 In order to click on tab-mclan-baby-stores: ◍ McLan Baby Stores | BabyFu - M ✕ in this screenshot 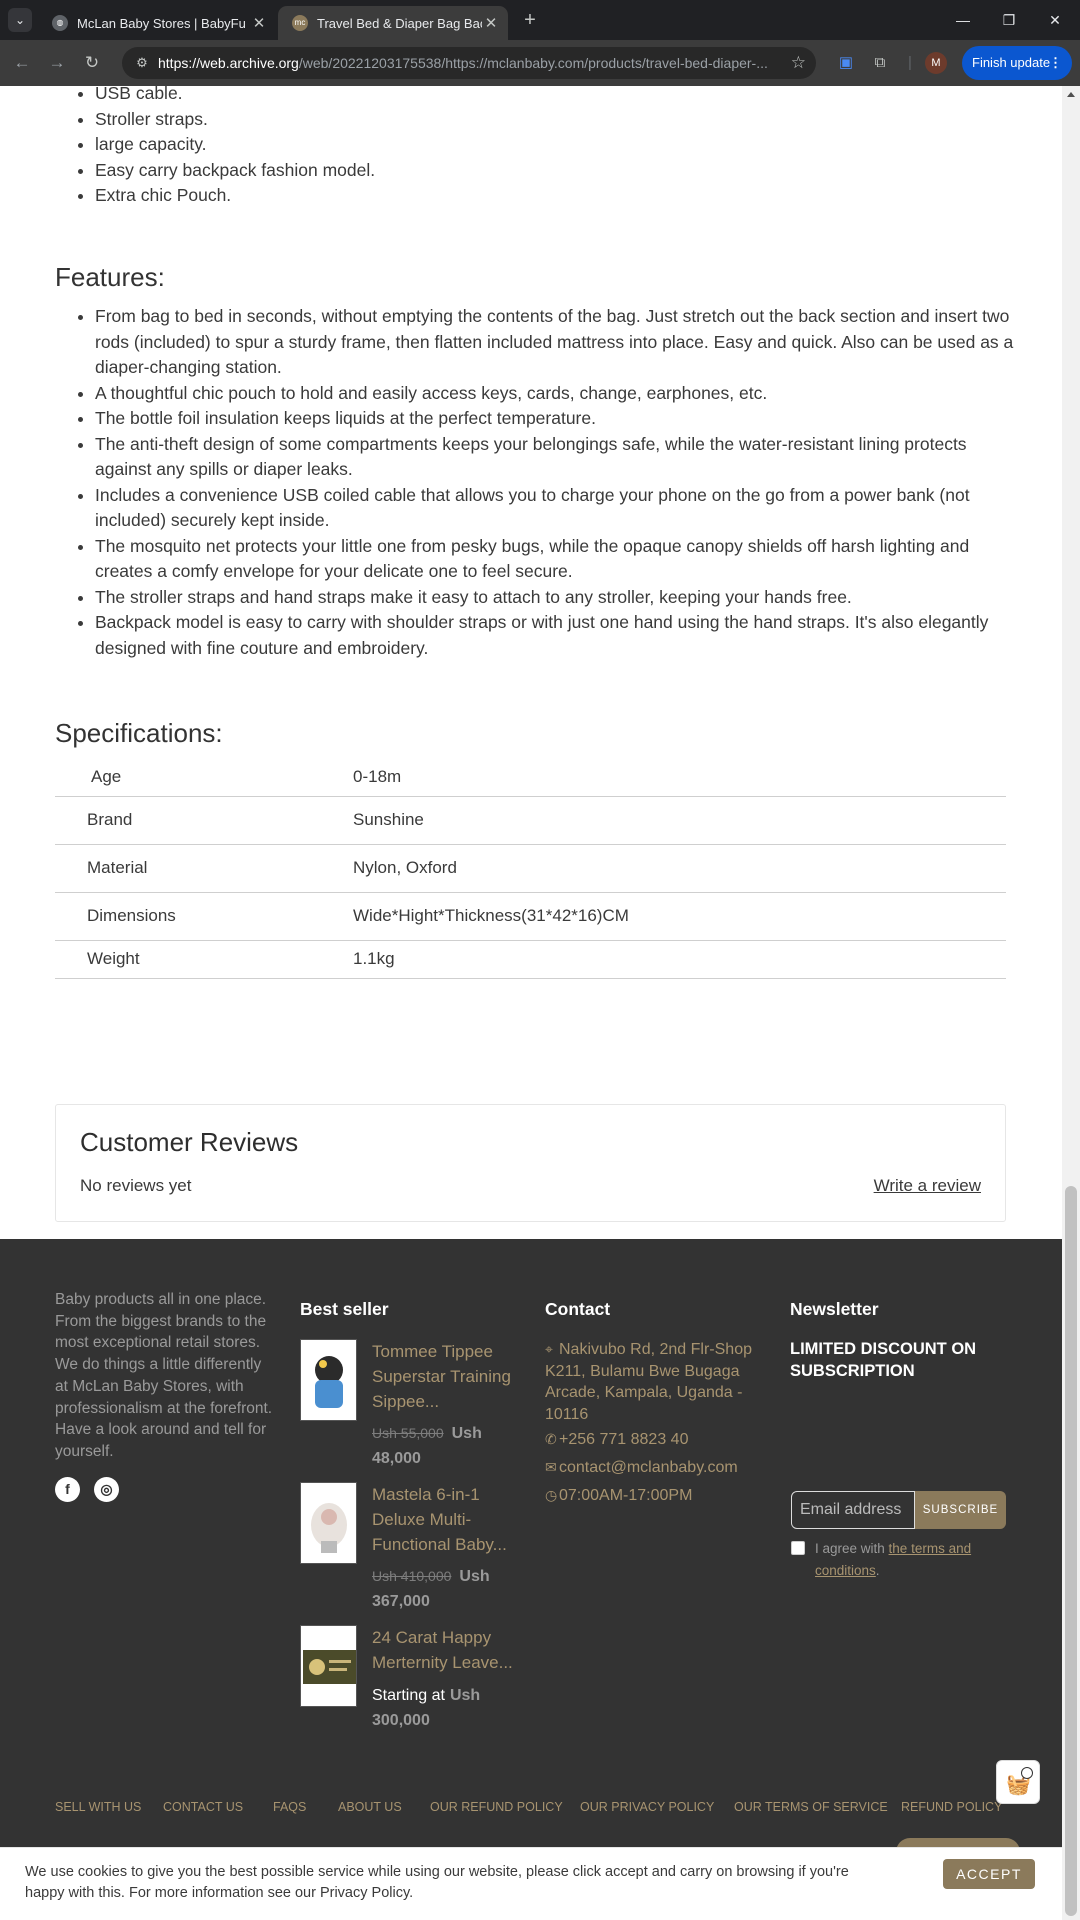, I will do `click(157, 23)`.